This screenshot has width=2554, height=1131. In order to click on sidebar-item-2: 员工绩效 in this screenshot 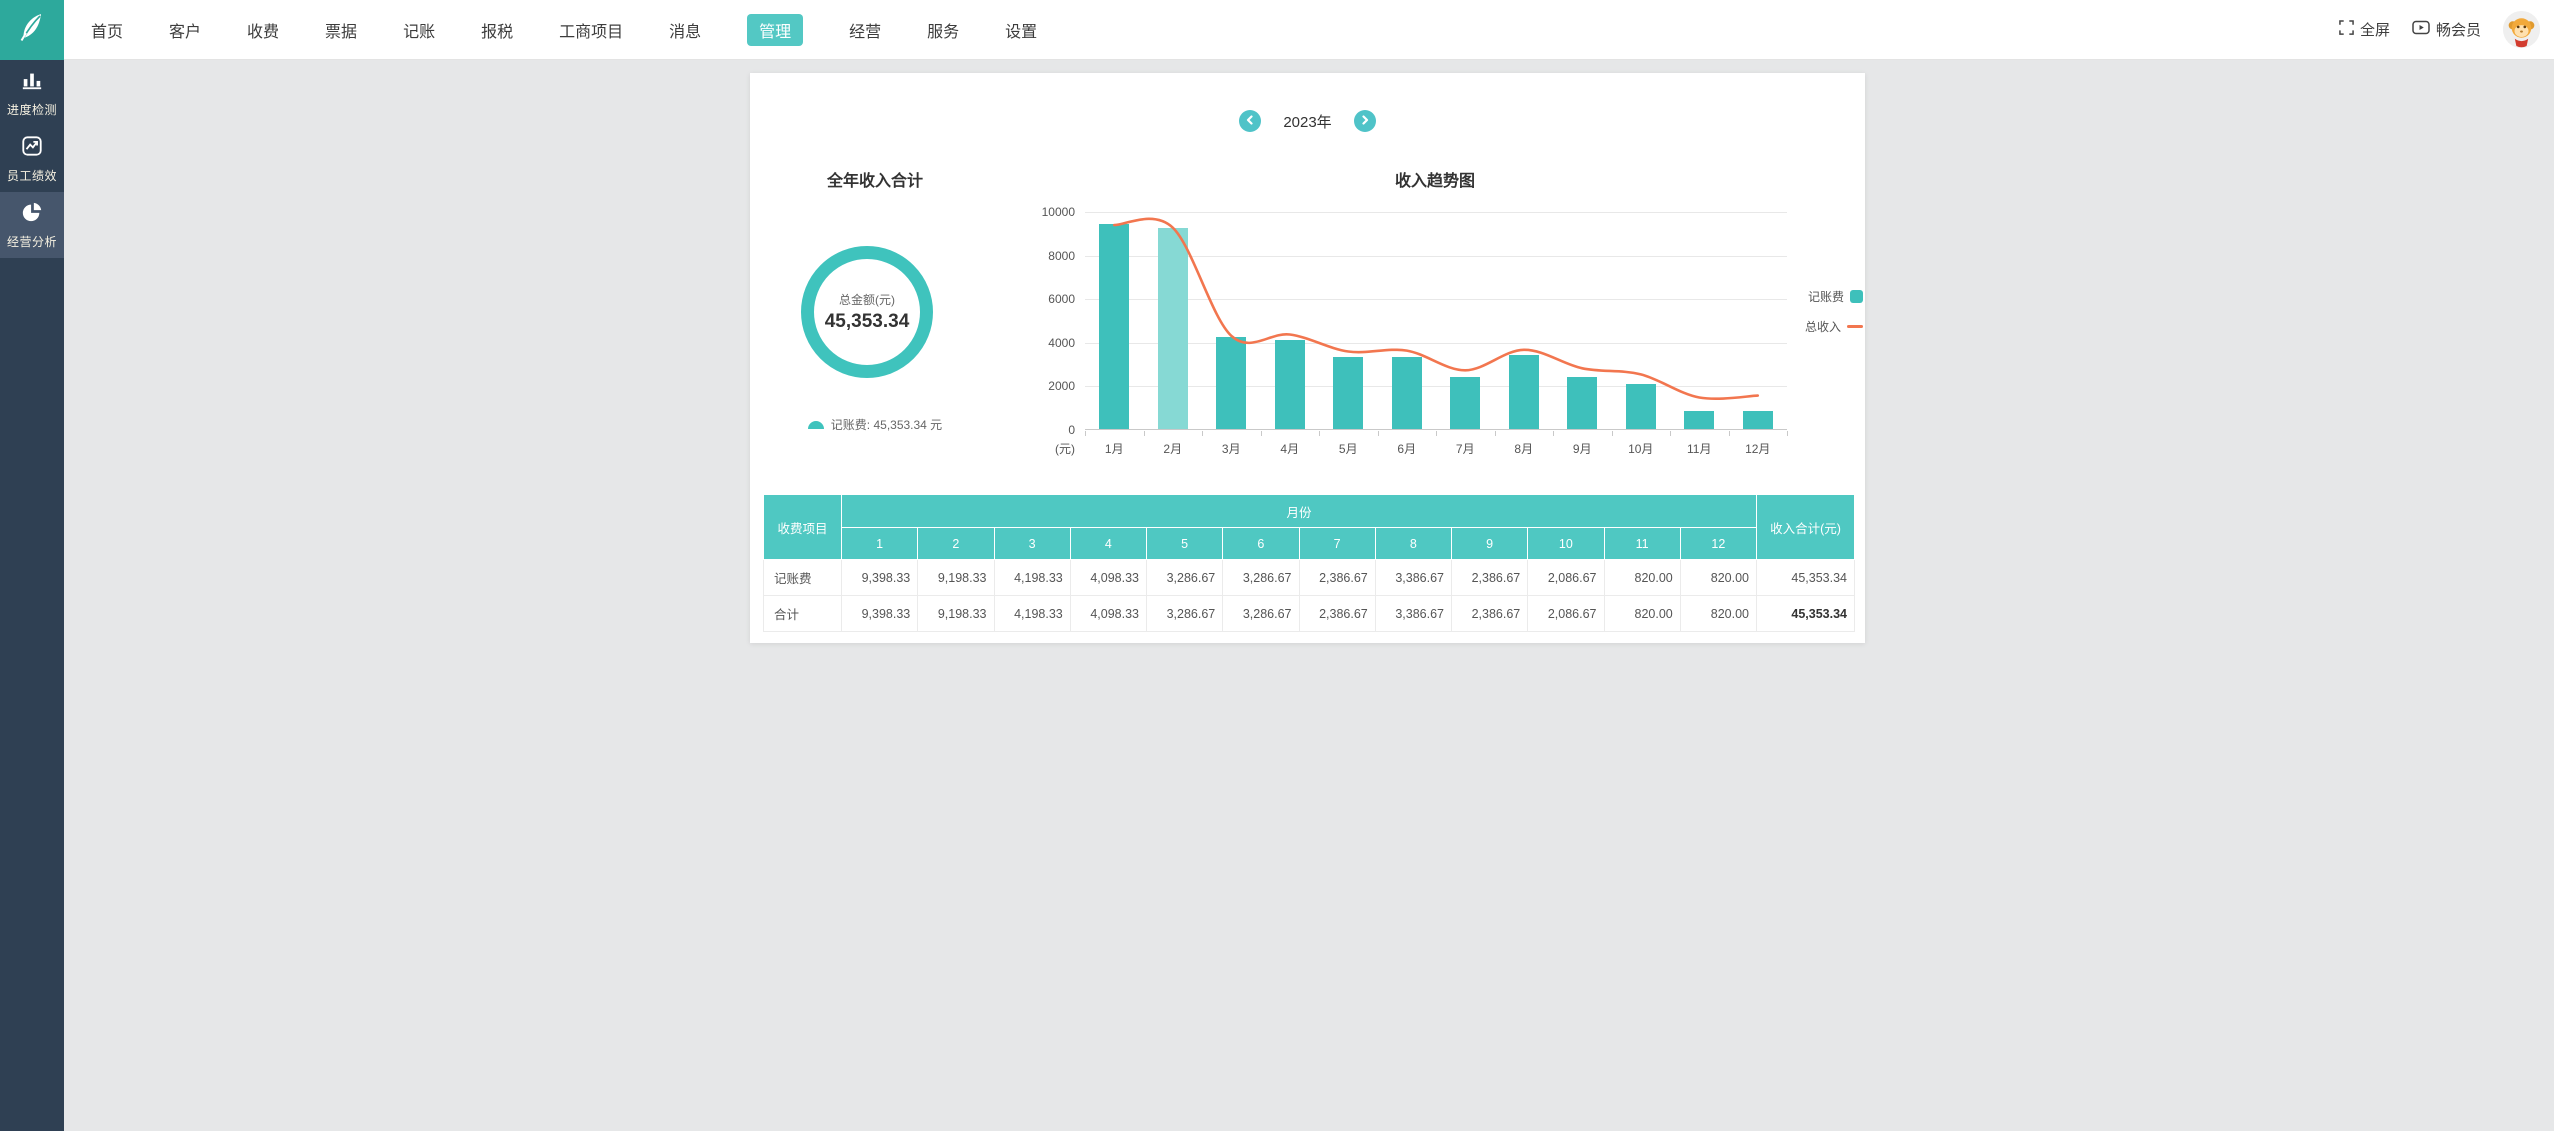, I will do `click(32, 159)`.